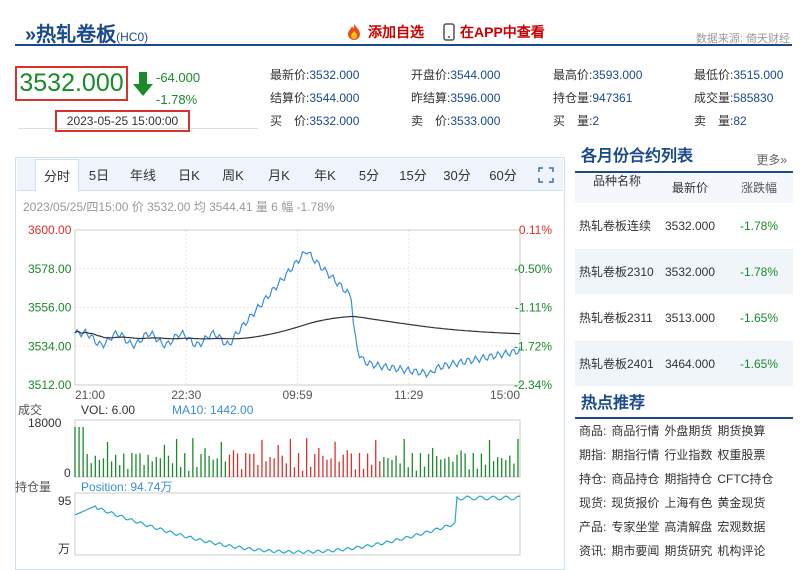  I want to click on add-favorite-button: 添加自选, so click(384, 32).